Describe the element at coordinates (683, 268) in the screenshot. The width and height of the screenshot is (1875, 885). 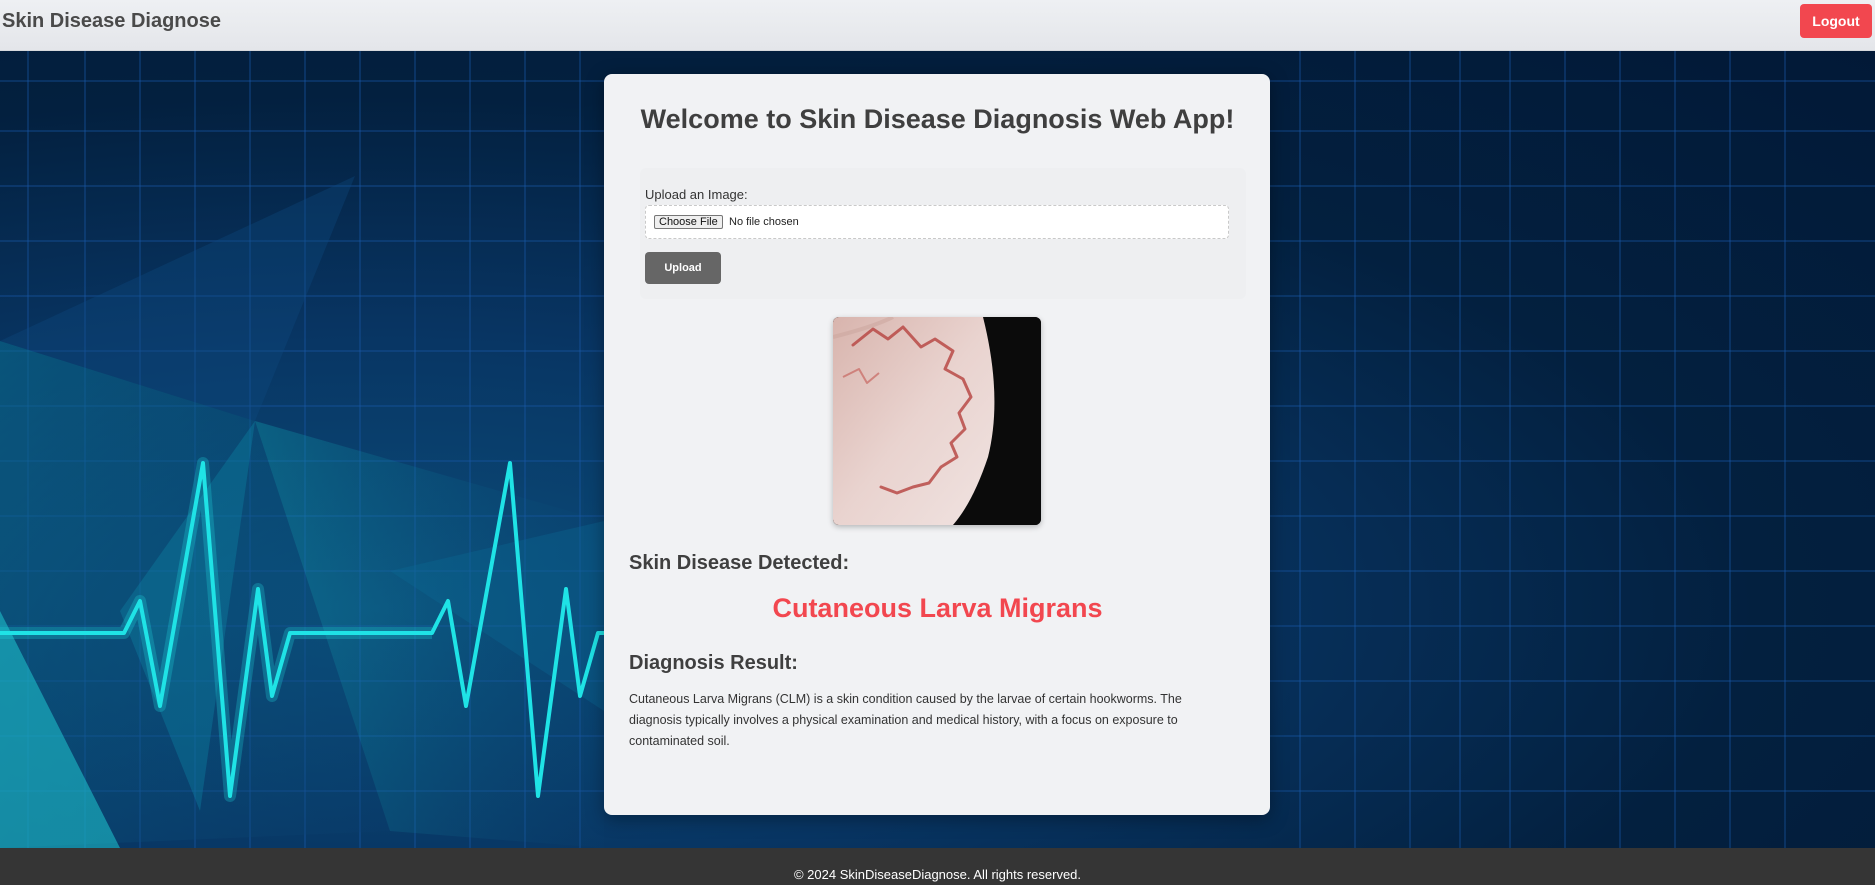
I see `upload-button: Upload` at that location.